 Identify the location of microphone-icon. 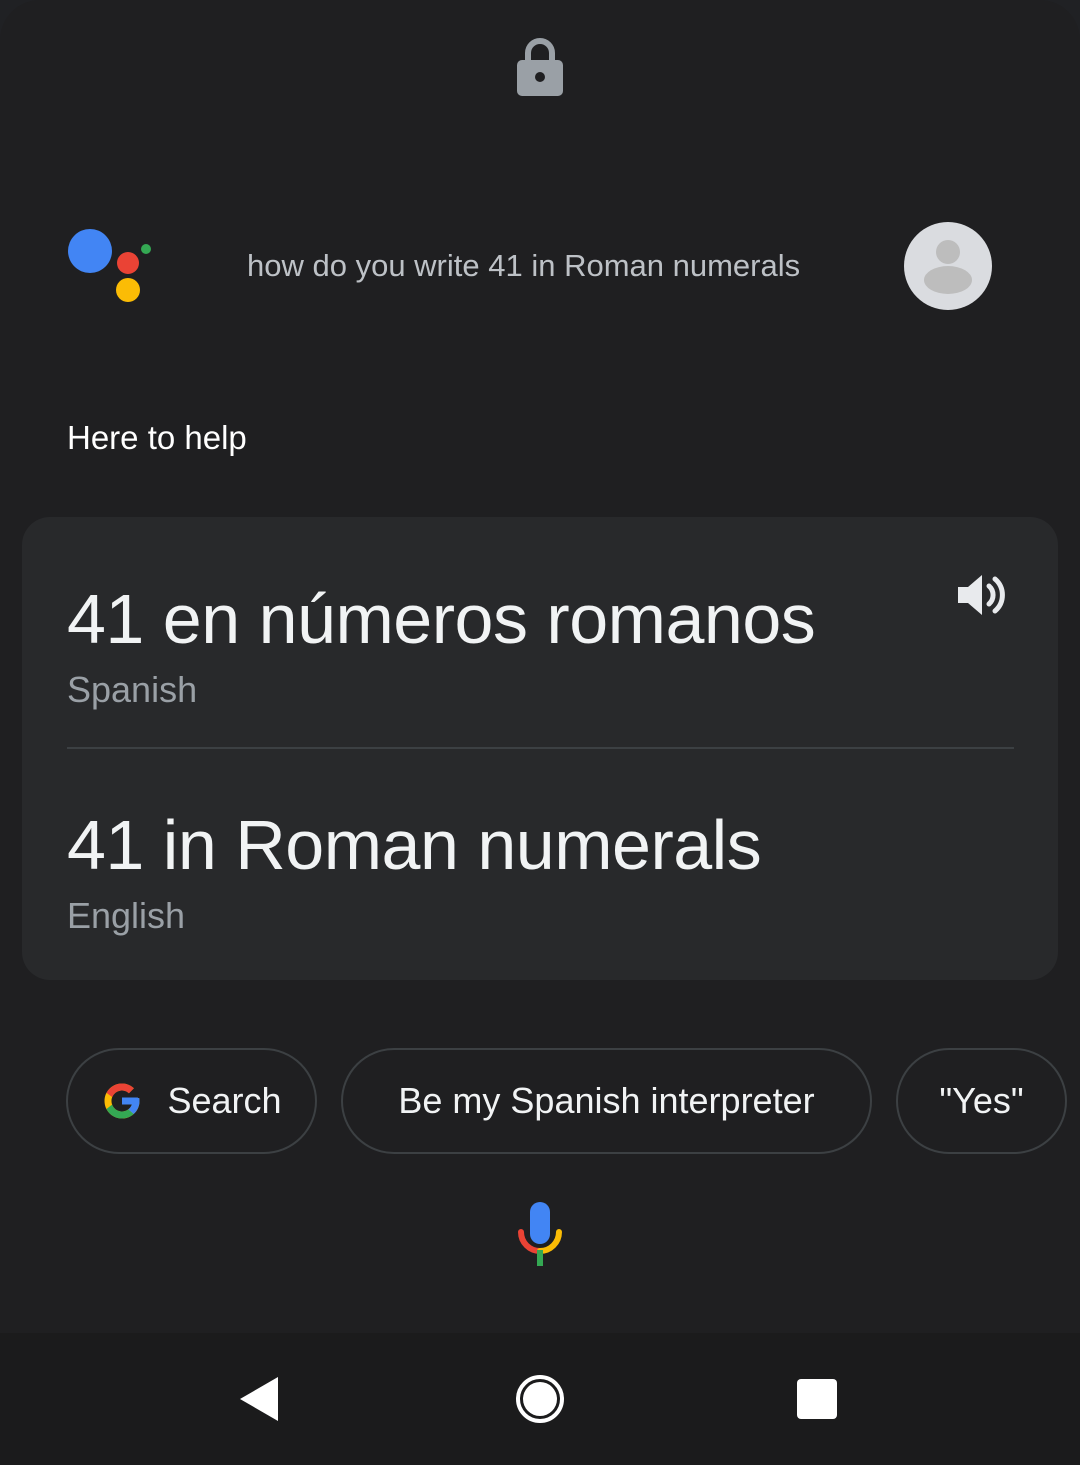
(540, 1234).